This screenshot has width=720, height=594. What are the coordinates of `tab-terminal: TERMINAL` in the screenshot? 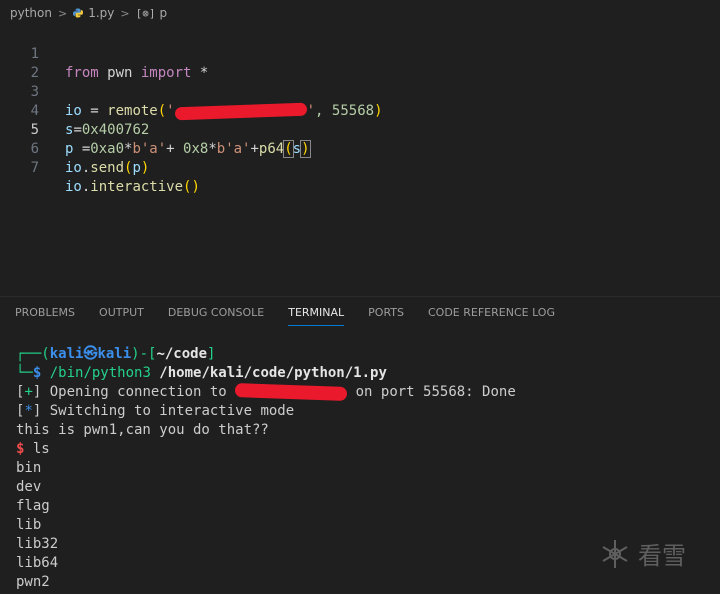 It's located at (316, 313).